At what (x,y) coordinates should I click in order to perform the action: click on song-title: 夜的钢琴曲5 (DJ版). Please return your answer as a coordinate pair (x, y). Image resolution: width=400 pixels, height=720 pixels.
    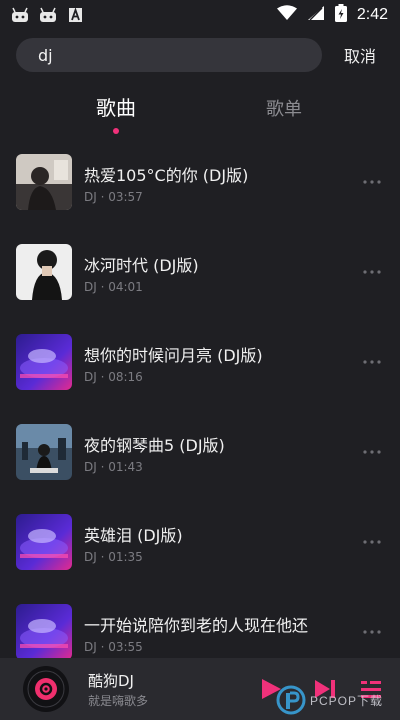
    Looking at the image, I should click on (154, 445).